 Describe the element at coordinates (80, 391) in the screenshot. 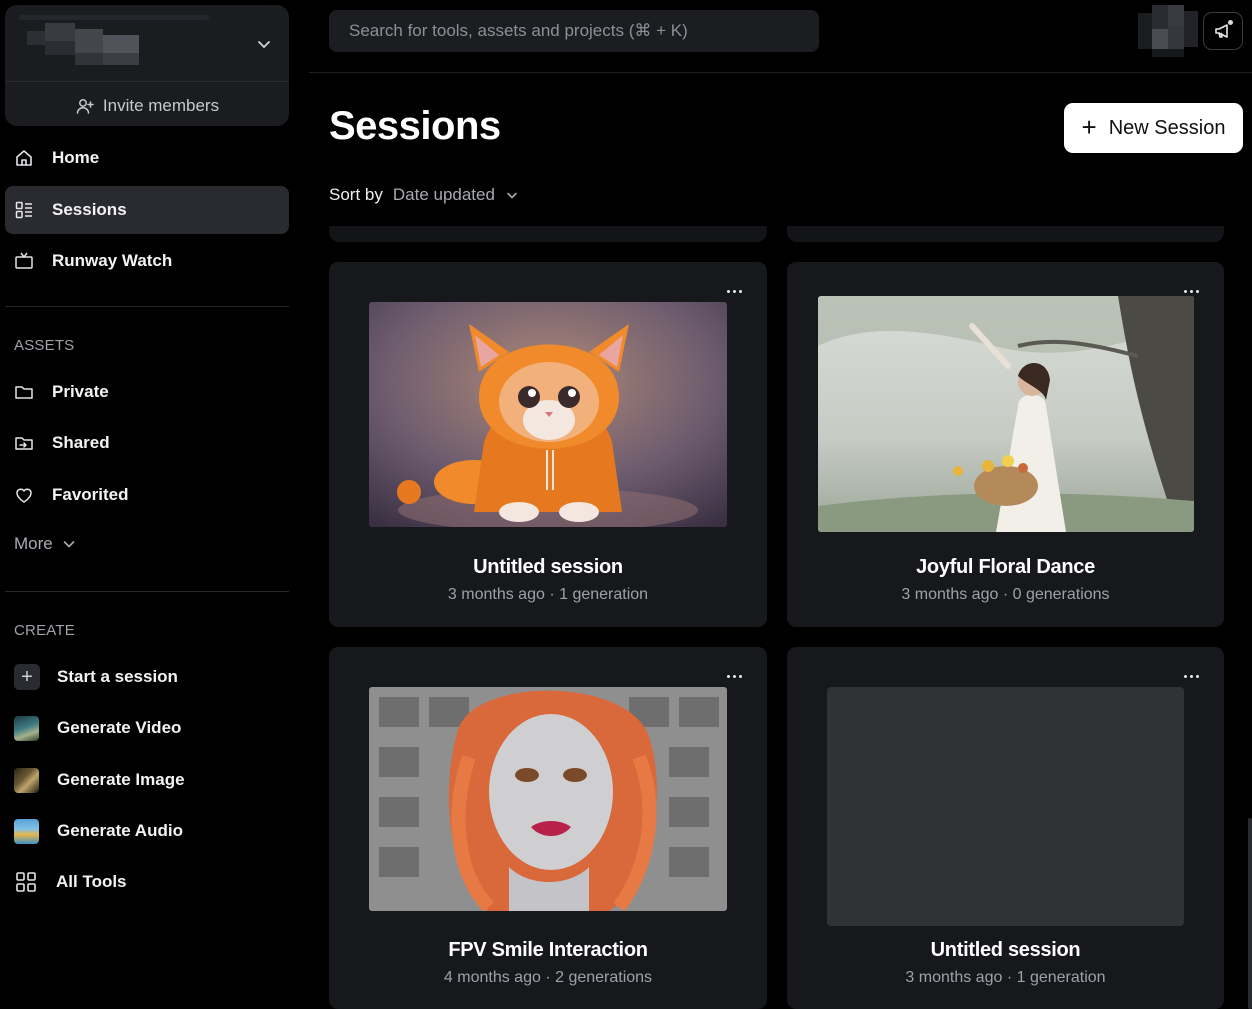

I see `sidebar-item-label: Private` at that location.